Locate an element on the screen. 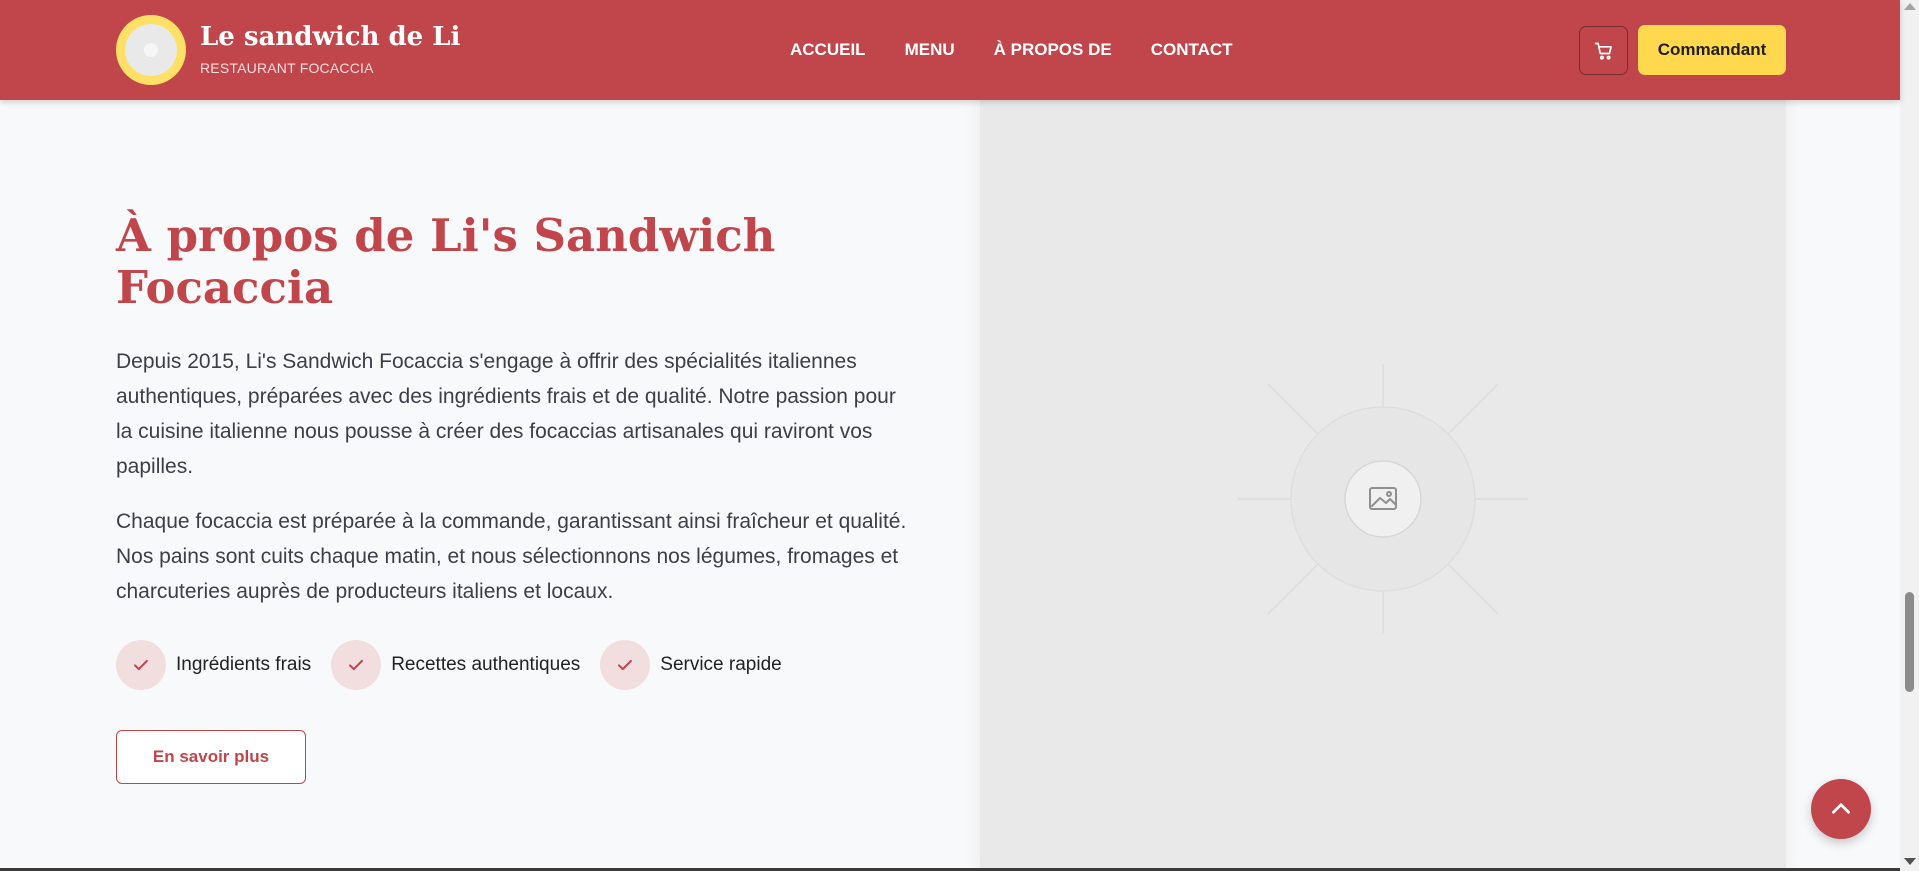 The height and width of the screenshot is (871, 1919). learn-more-button: En savoir plus is located at coordinates (211, 757).